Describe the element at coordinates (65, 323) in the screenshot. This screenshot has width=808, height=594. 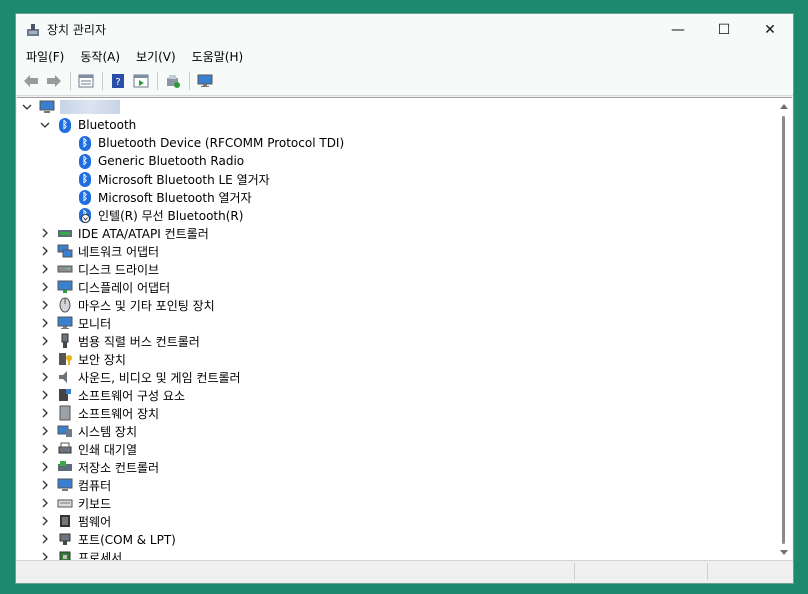
I see `monitor-icon` at that location.